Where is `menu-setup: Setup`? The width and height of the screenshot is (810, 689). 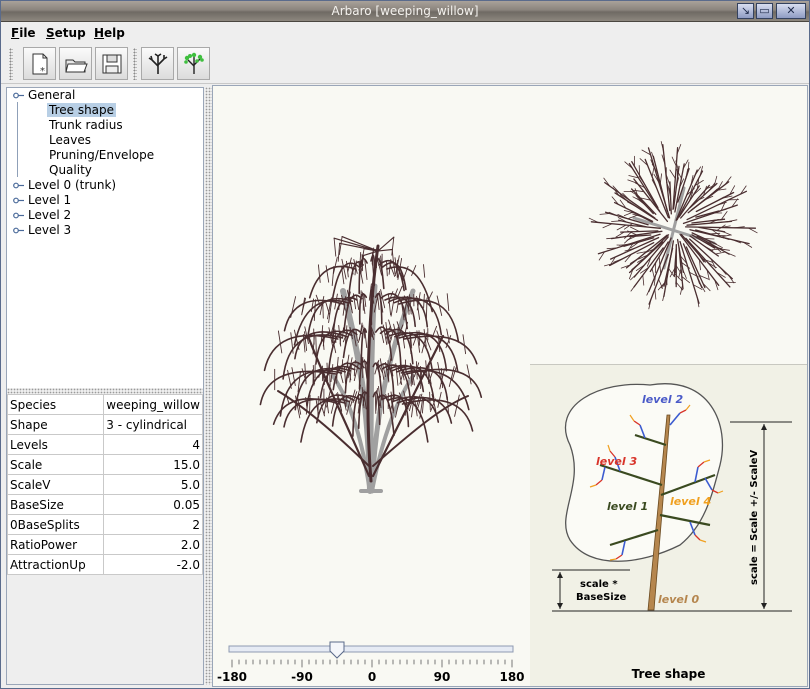 menu-setup: Setup is located at coordinates (66, 33).